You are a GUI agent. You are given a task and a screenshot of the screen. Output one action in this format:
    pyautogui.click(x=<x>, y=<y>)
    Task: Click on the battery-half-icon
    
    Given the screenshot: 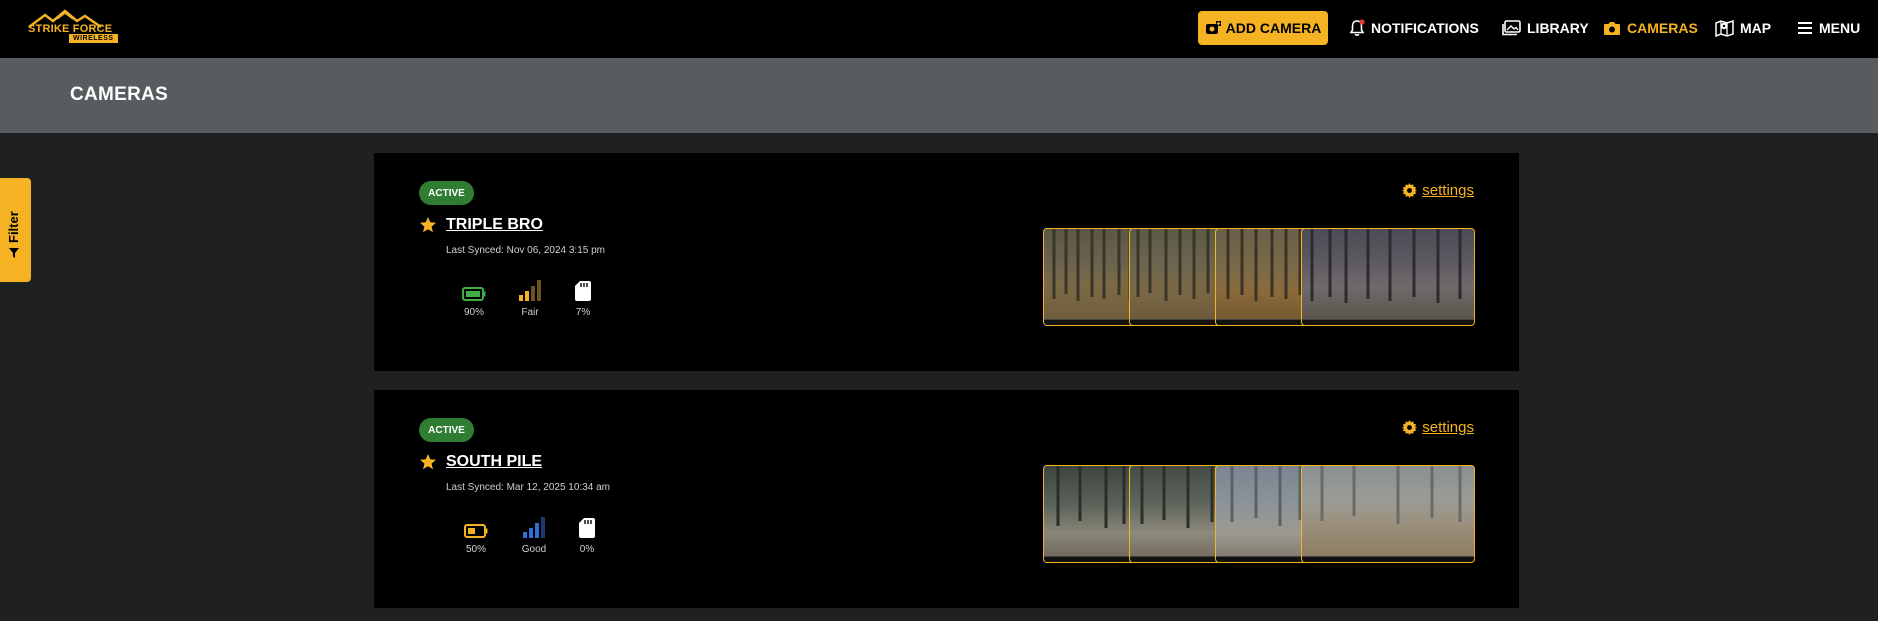 What is the action you would take?
    pyautogui.click(x=476, y=531)
    